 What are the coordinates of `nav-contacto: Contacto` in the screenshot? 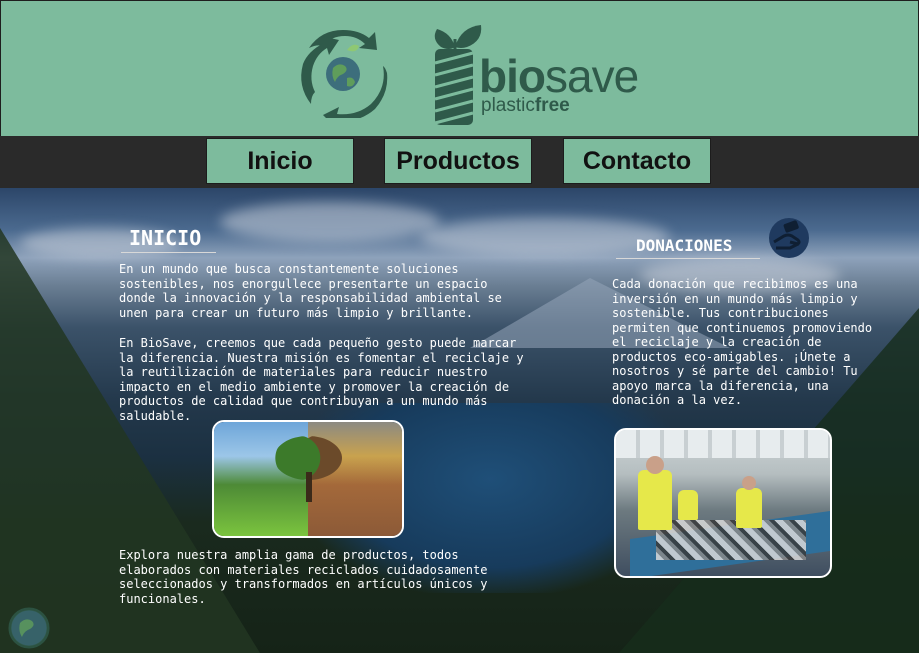 It's located at (637, 161).